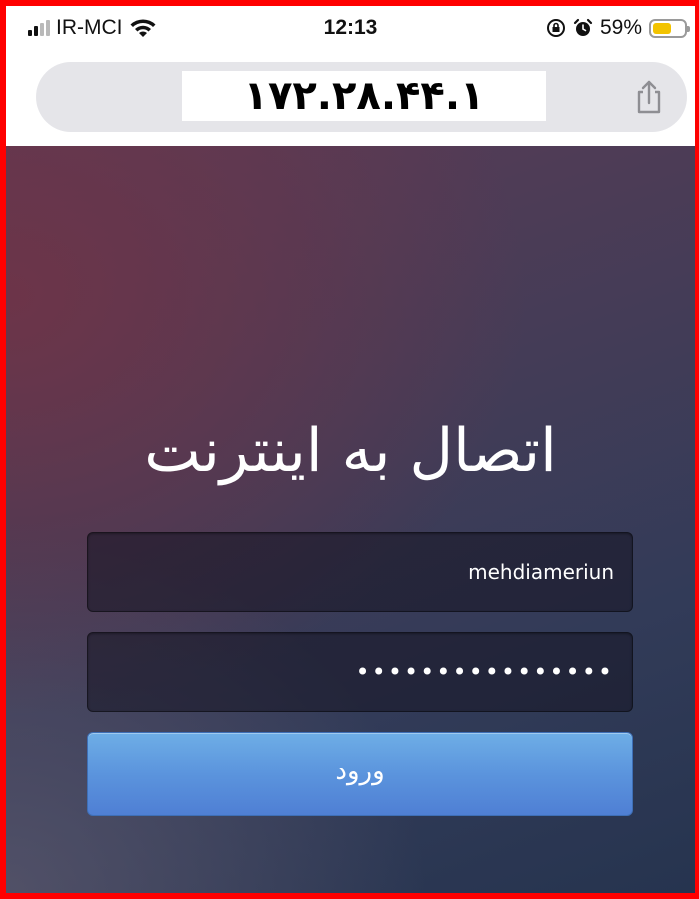 The image size is (699, 899). Describe the element at coordinates (360, 774) in the screenshot. I see `login-button: ورود` at that location.